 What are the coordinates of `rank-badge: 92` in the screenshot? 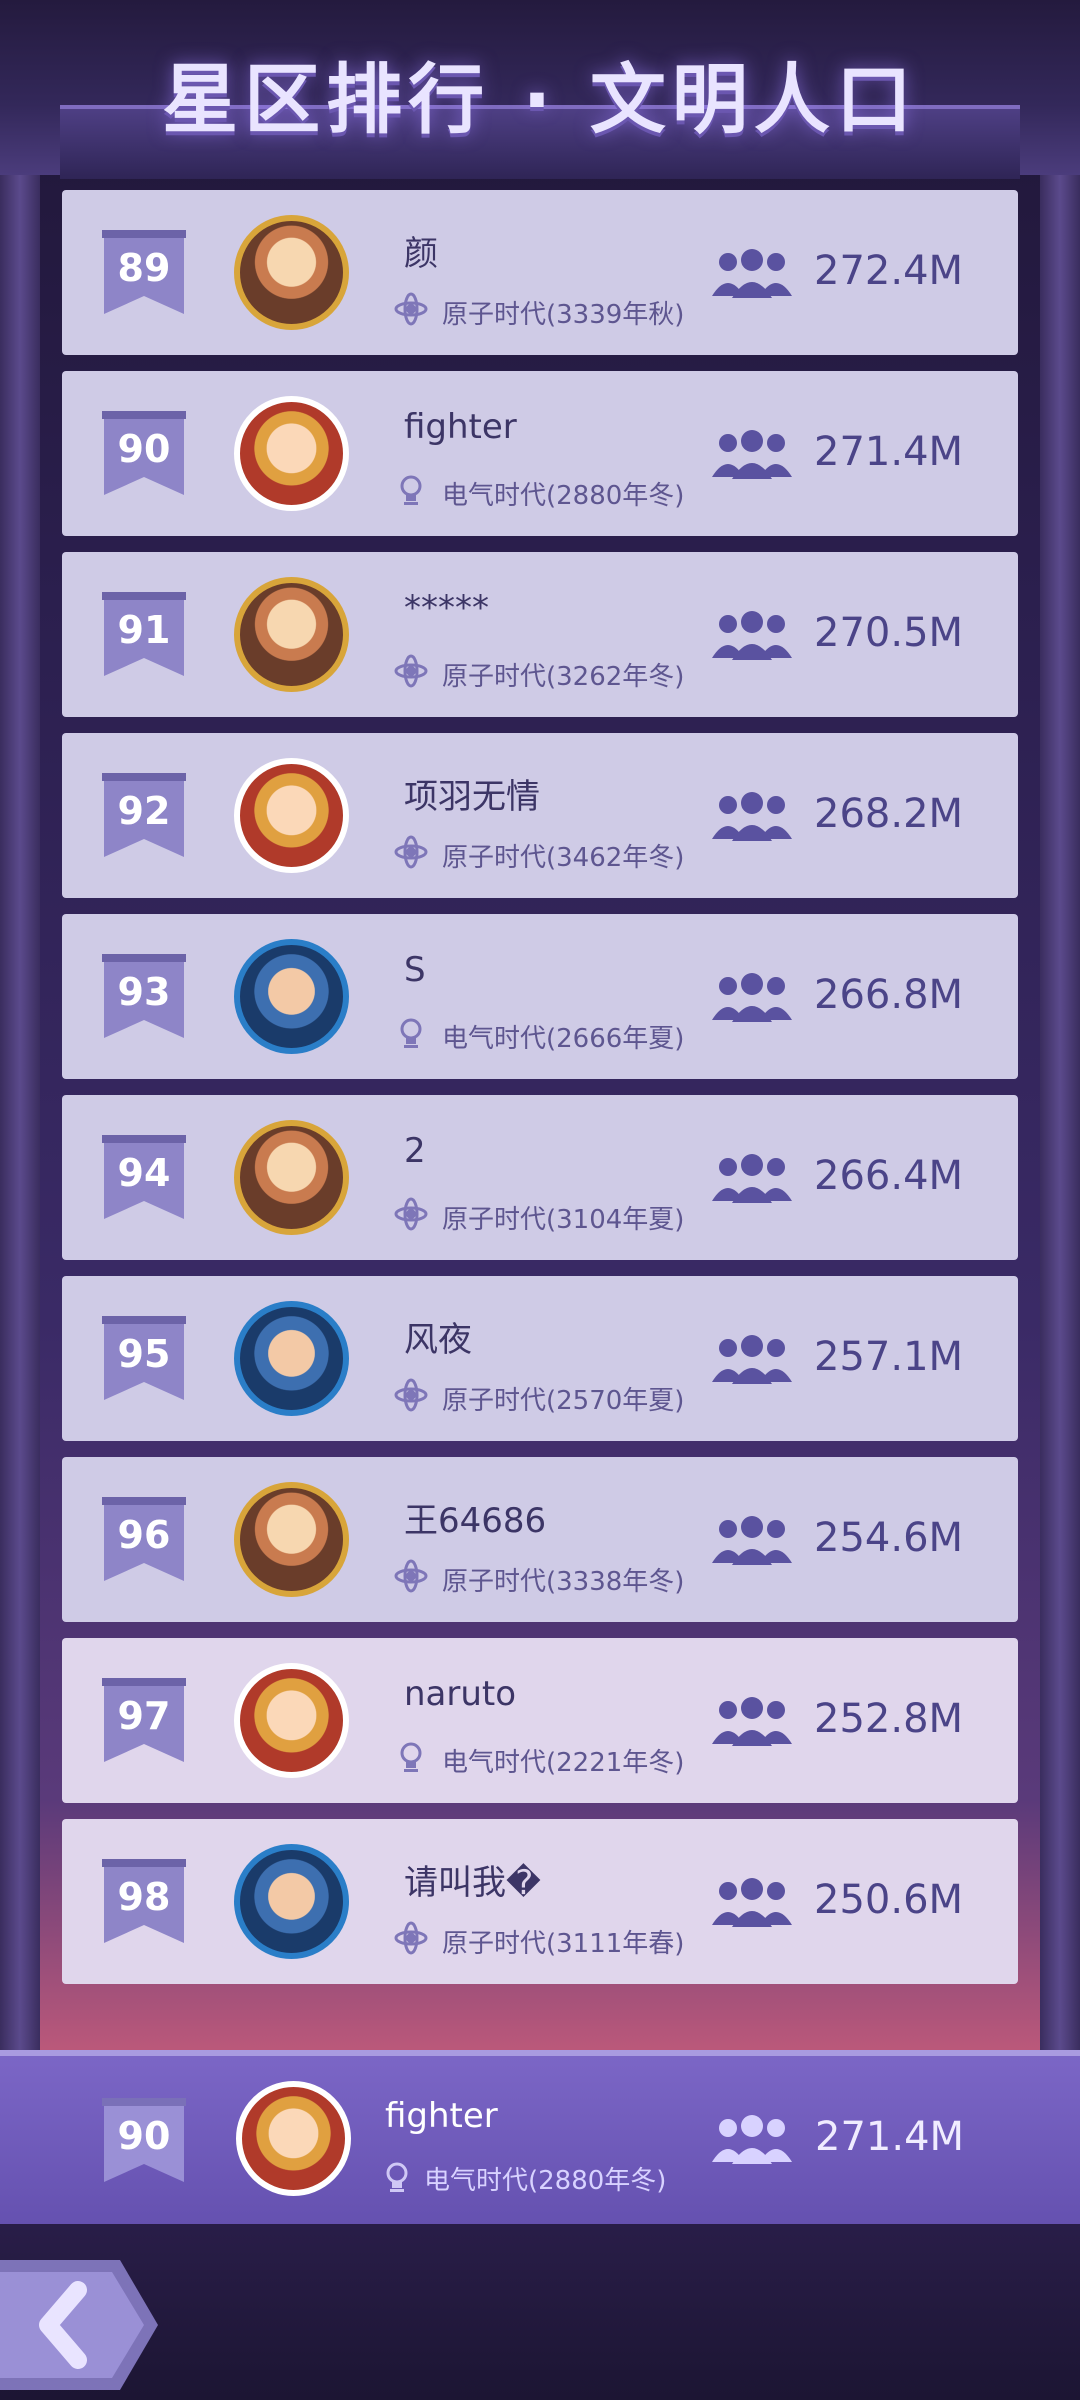 It's located at (144, 815).